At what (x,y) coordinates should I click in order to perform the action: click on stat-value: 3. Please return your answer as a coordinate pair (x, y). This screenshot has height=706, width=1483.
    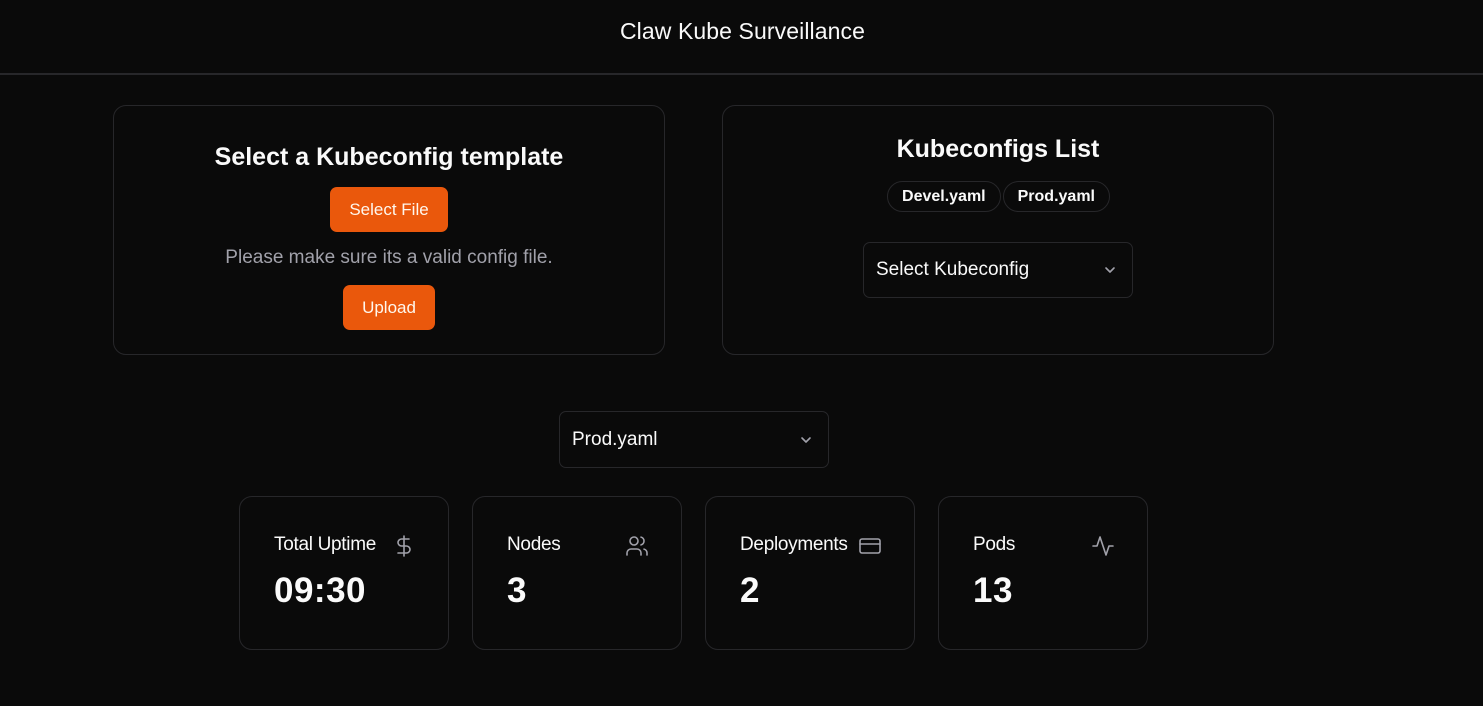
    Looking at the image, I should click on (517, 590).